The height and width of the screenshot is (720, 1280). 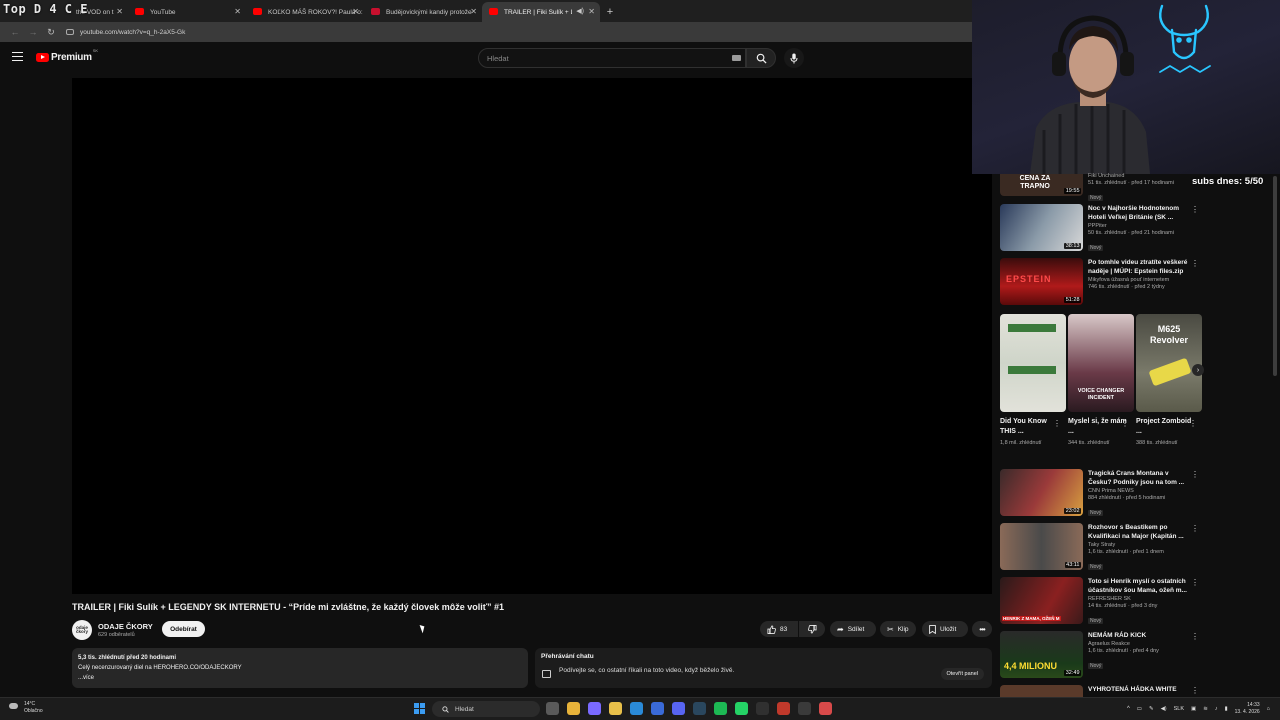 What do you see at coordinates (1033, 363) in the screenshot?
I see `short-thumbnail` at bounding box center [1033, 363].